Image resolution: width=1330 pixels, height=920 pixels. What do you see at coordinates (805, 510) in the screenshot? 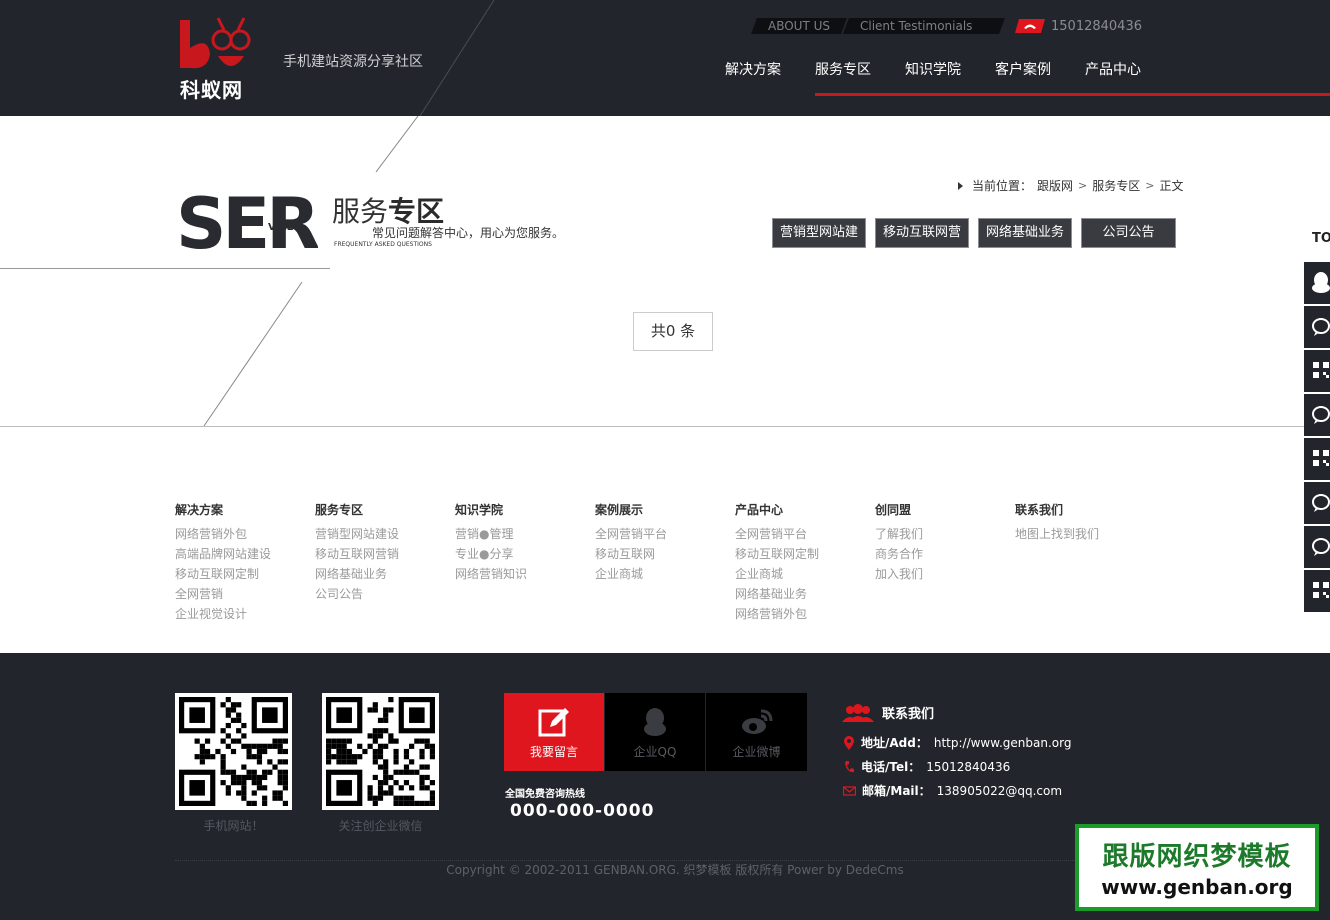
I see `footer-column-title: 产品中心` at bounding box center [805, 510].